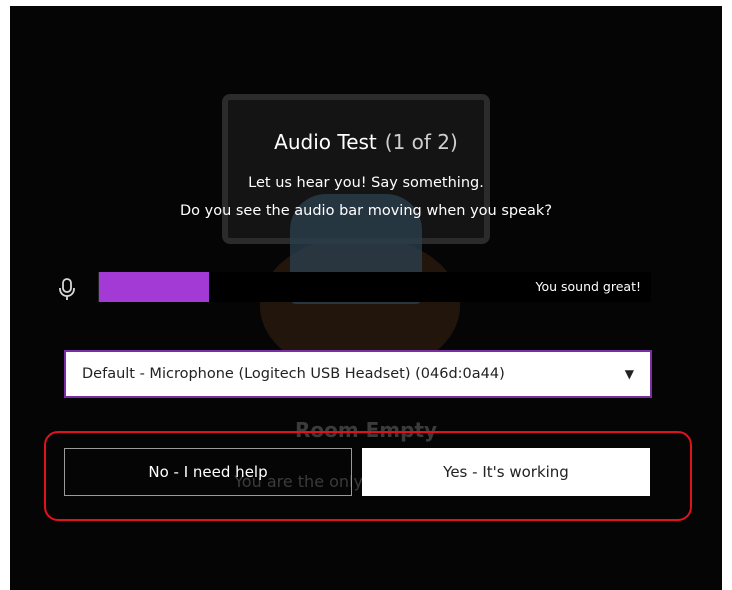 Image resolution: width=732 pixels, height=590 pixels. What do you see at coordinates (506, 472) in the screenshot?
I see `yes-its-working-button: Yes - It's working` at bounding box center [506, 472].